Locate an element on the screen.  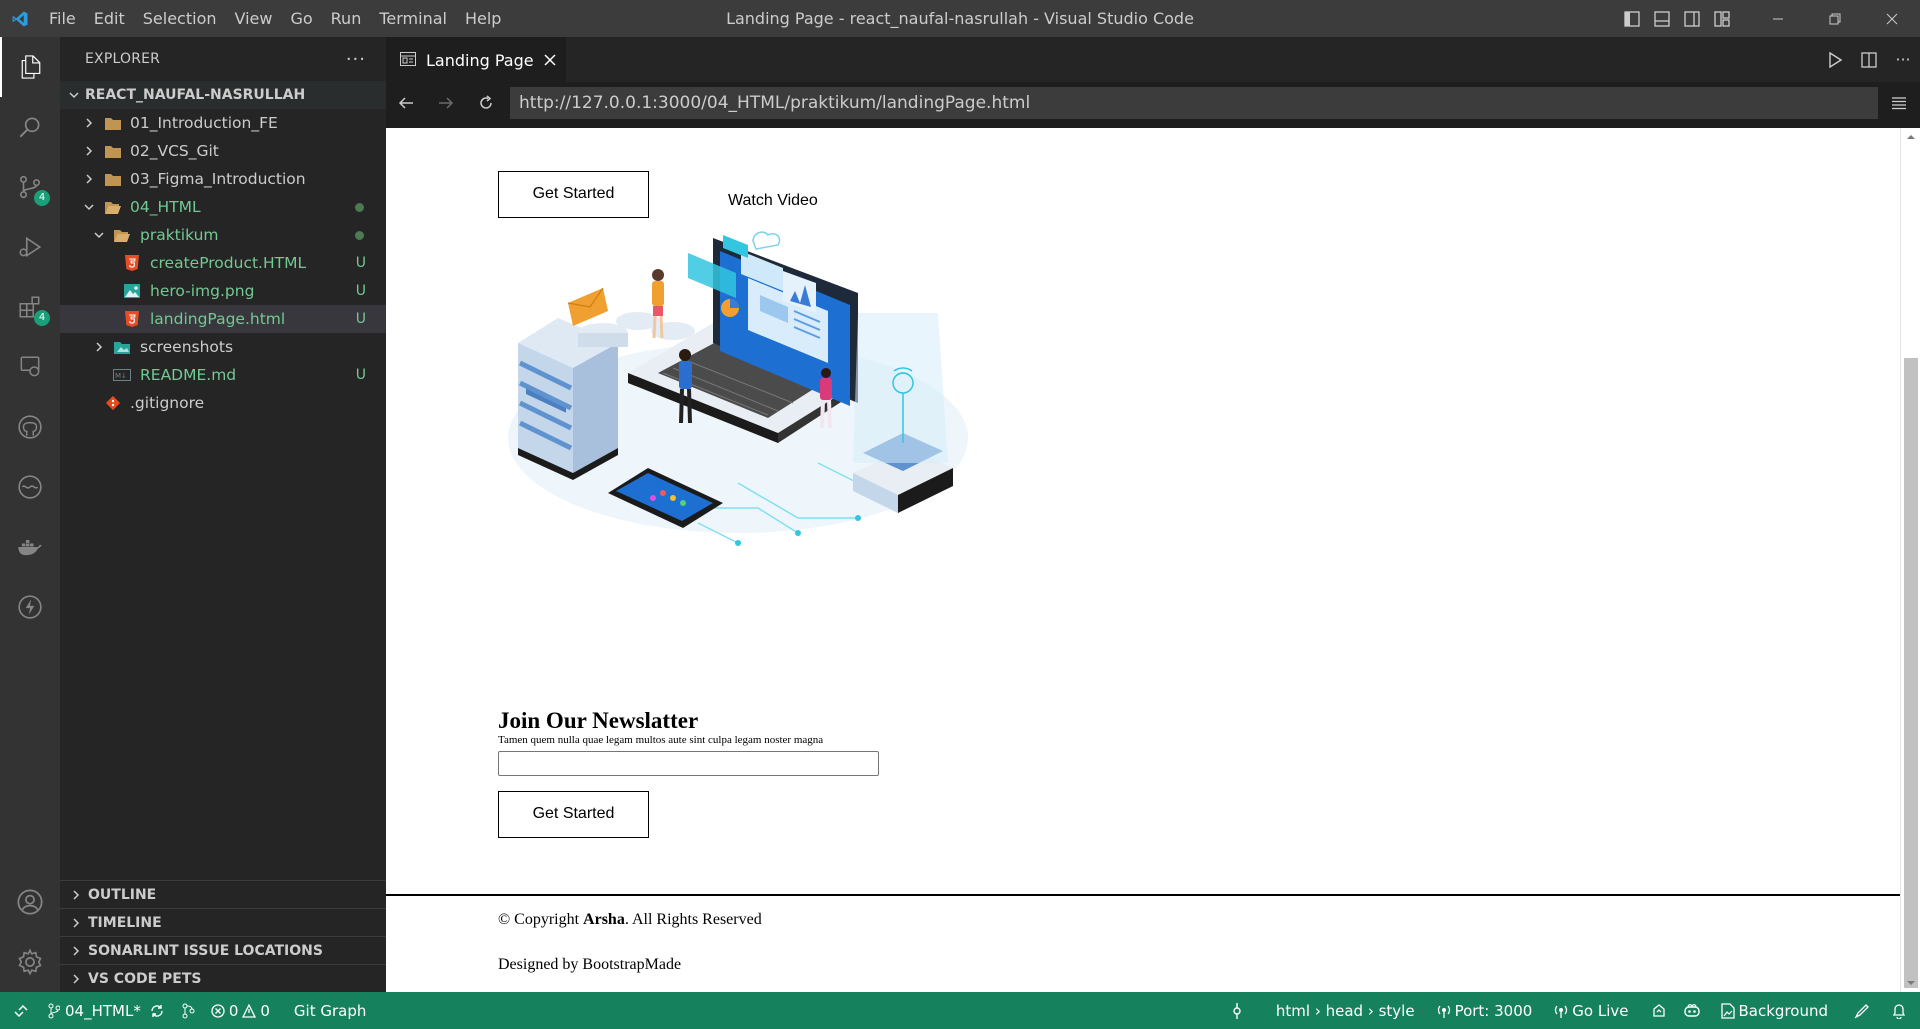
page-scrollbar is located at coordinates (1910, 560).